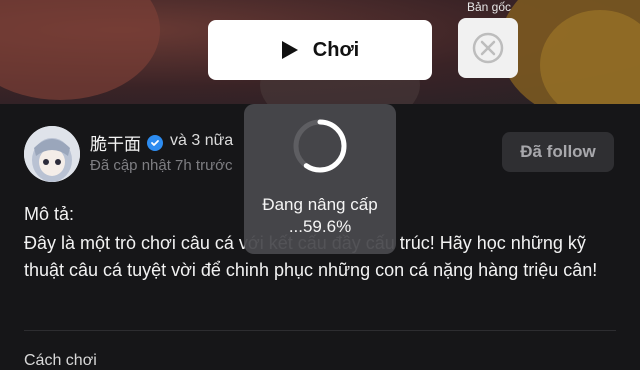  I want to click on author-row: 脆干面, so click(126, 142).